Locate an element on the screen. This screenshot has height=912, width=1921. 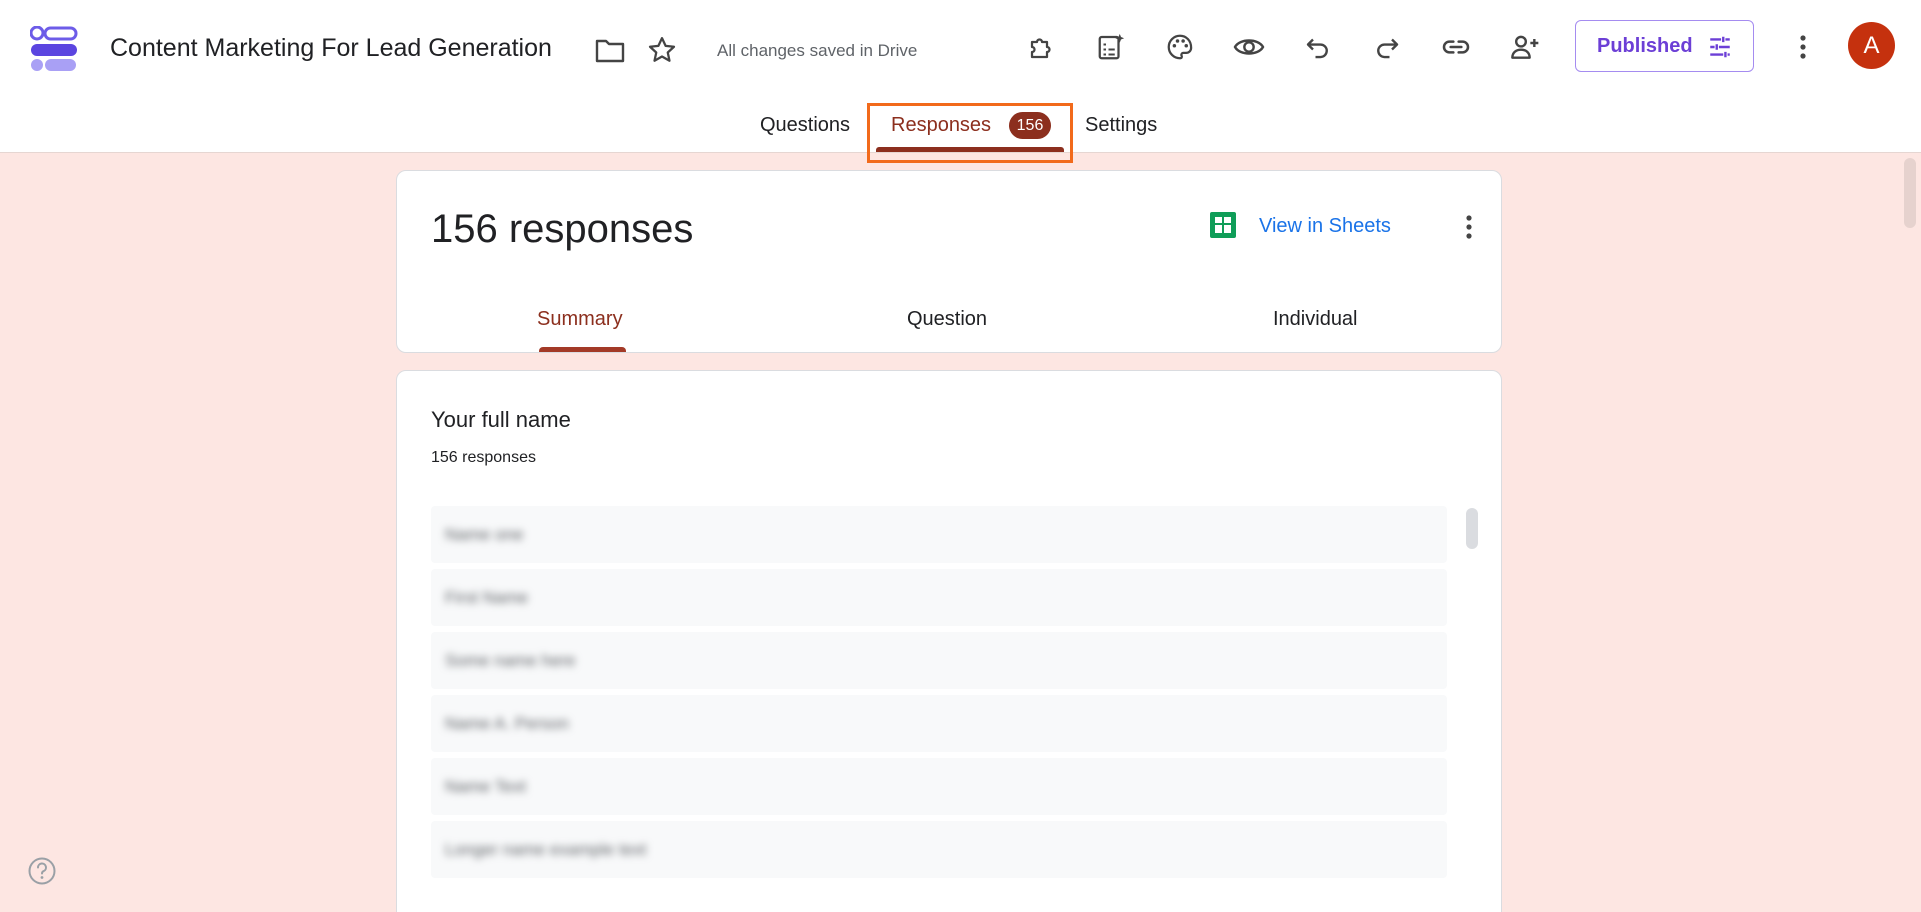
response-text: First Name is located at coordinates (487, 597).